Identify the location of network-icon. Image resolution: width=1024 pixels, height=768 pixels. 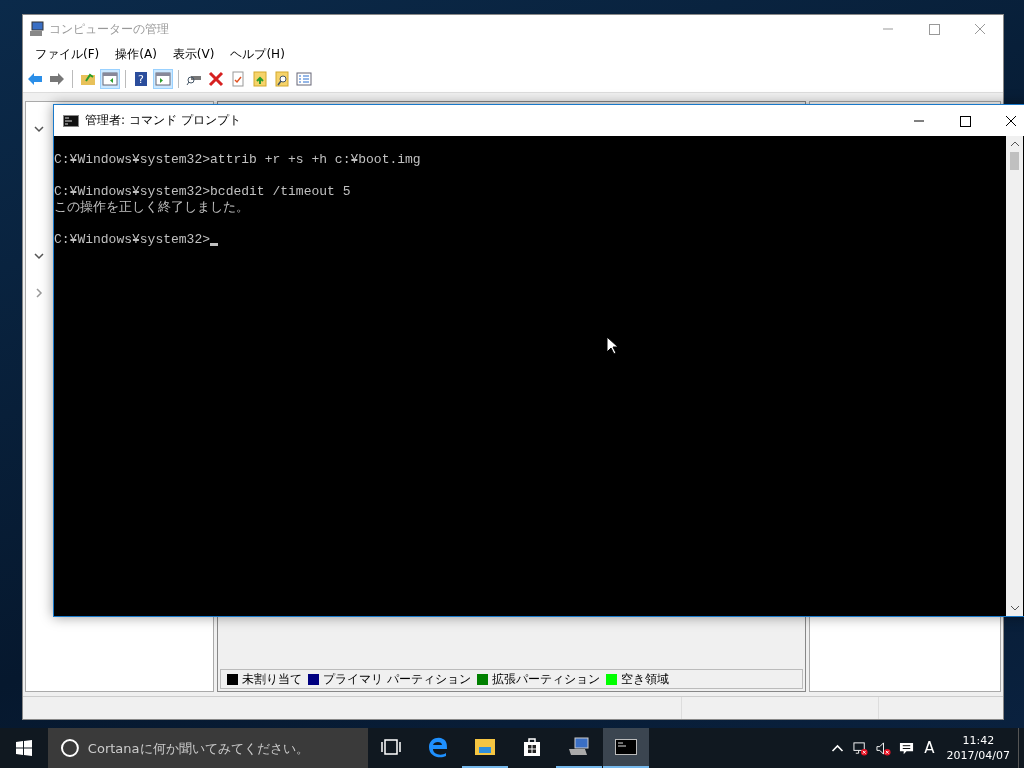
(861, 748).